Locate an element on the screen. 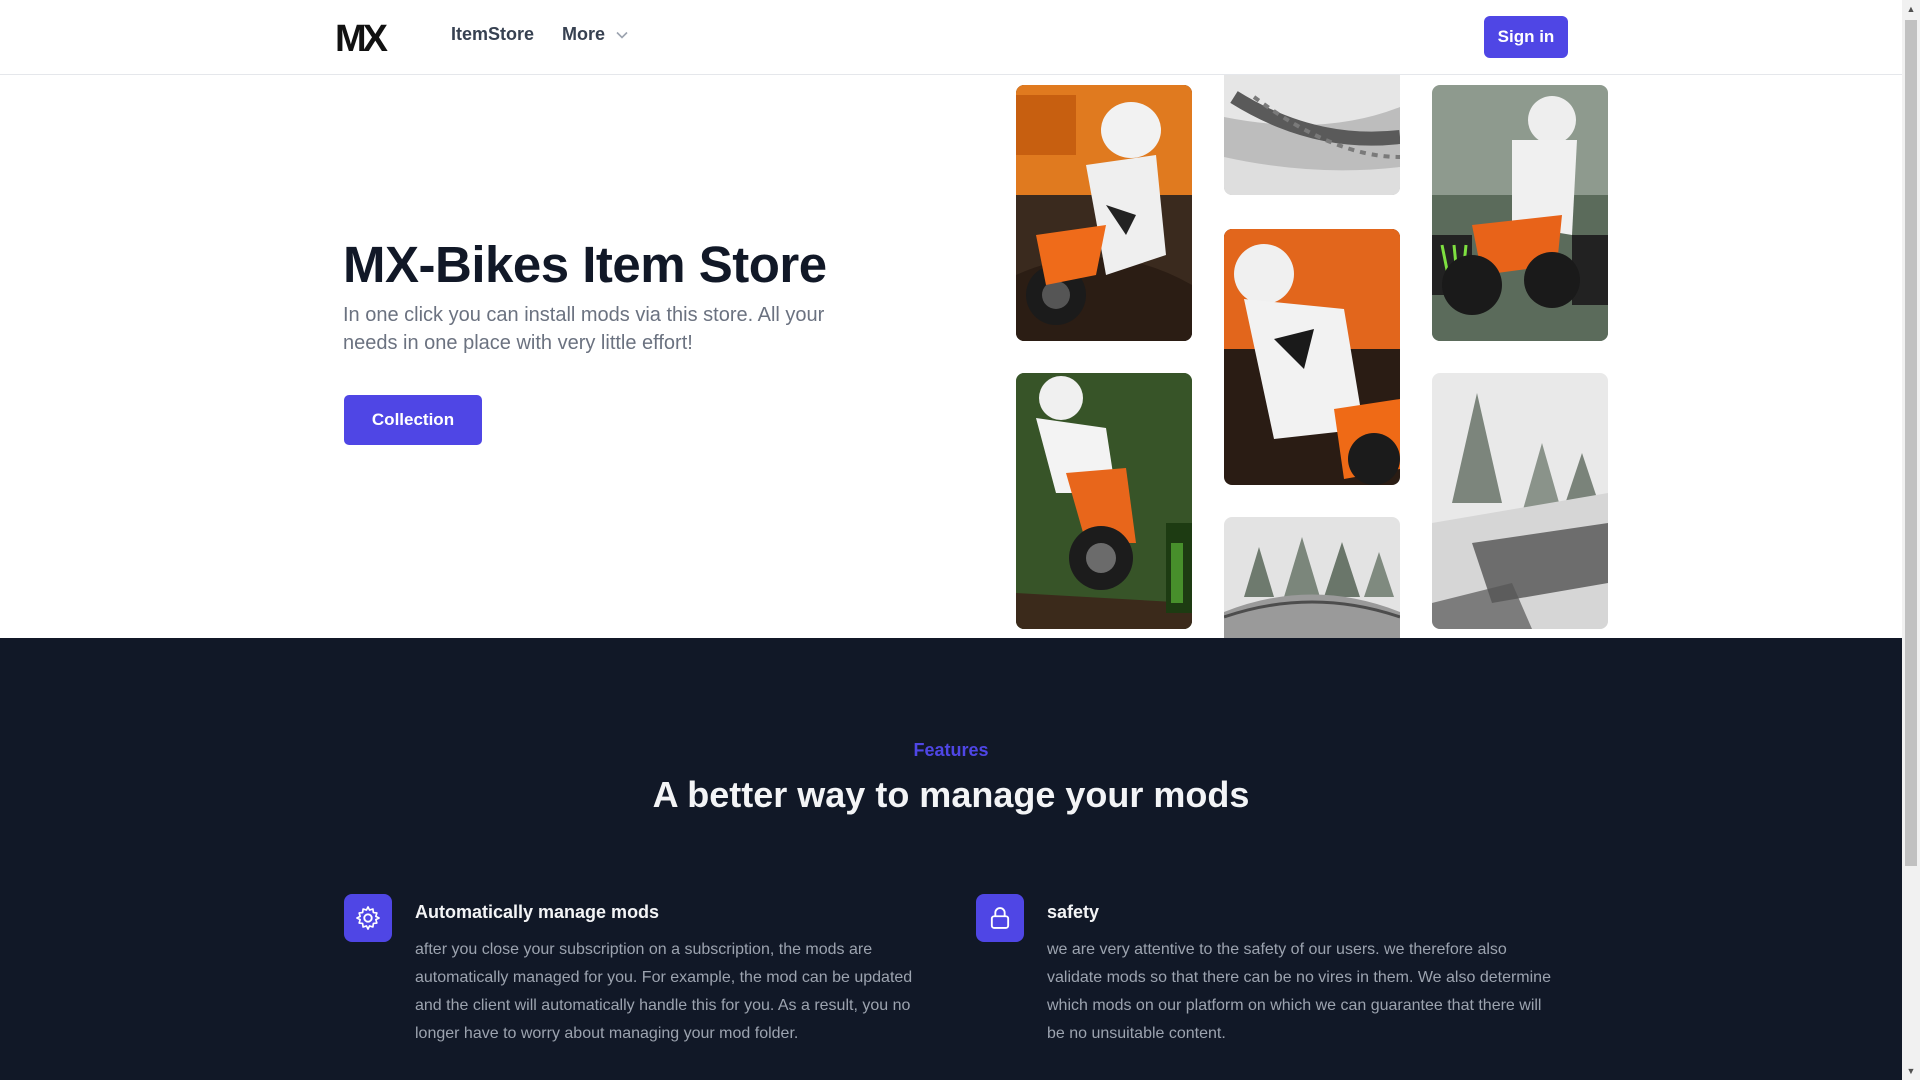  snowy-bridge-trees-image is located at coordinates (1312, 577).